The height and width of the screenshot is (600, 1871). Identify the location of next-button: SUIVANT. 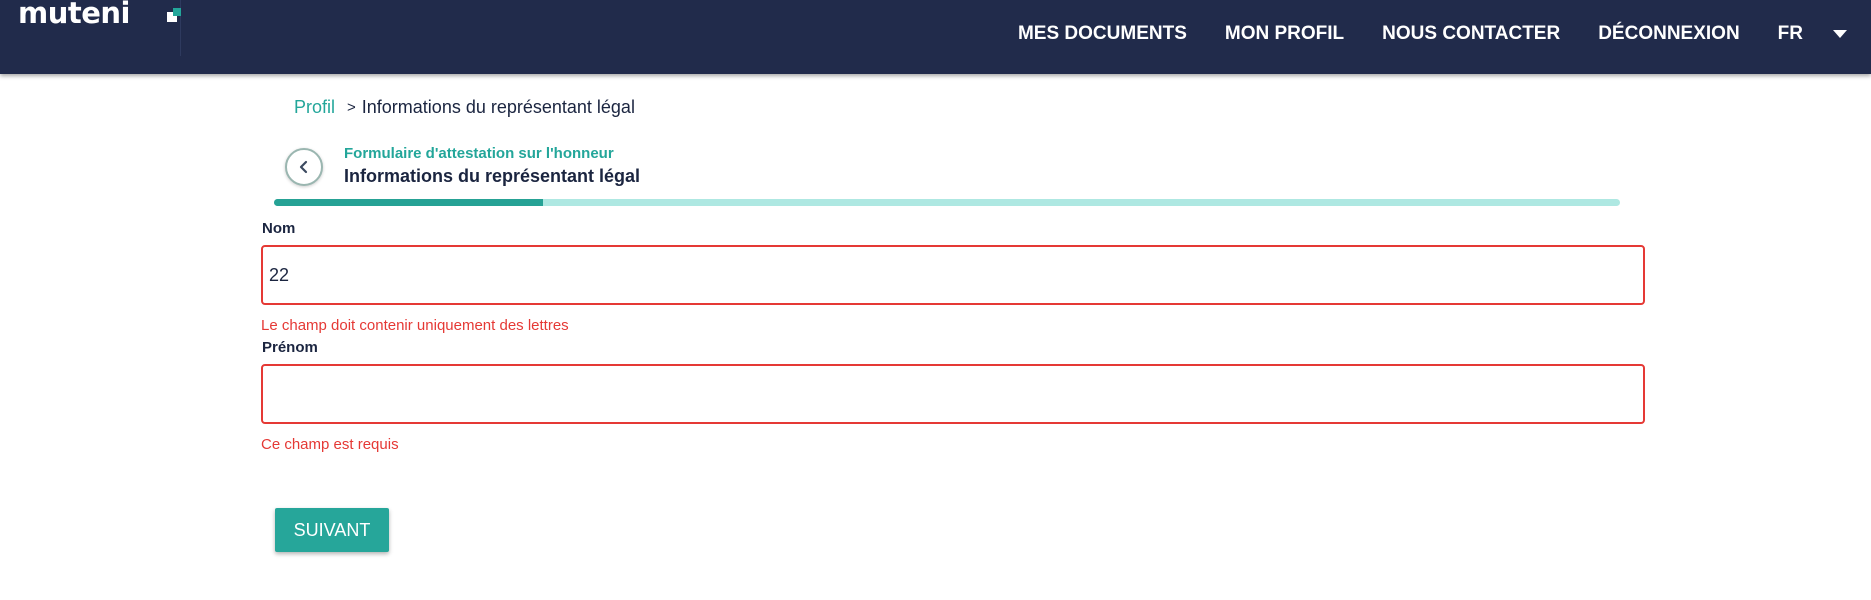
(332, 530).